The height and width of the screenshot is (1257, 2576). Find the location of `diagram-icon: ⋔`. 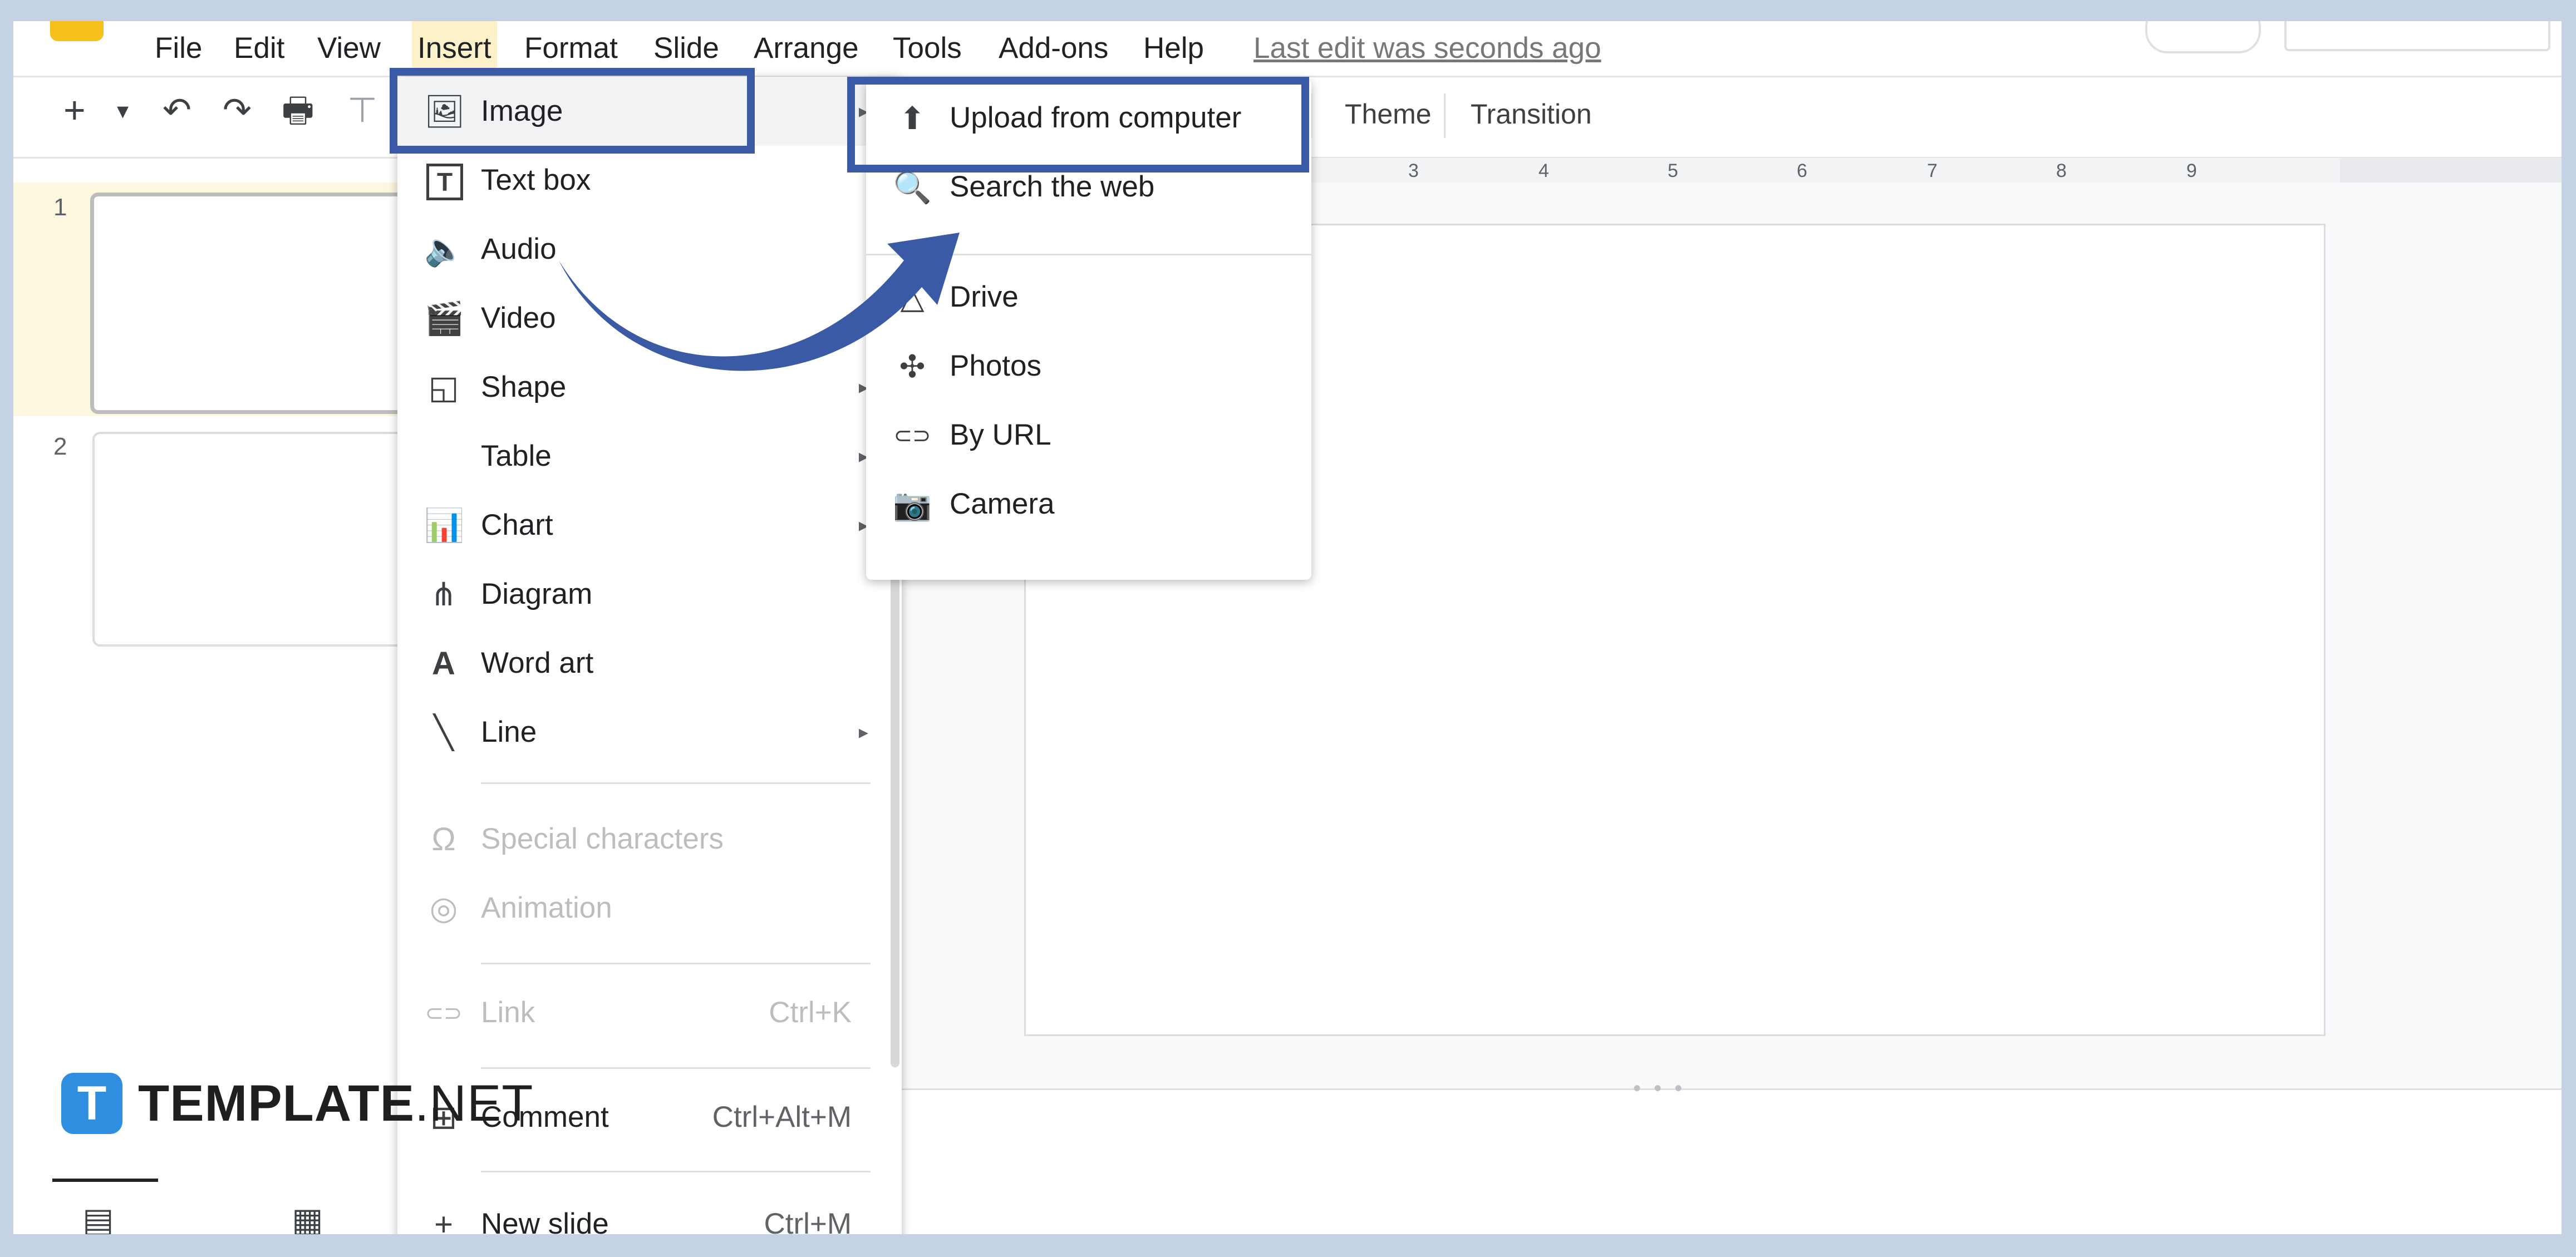

diagram-icon: ⋔ is located at coordinates (444, 594).